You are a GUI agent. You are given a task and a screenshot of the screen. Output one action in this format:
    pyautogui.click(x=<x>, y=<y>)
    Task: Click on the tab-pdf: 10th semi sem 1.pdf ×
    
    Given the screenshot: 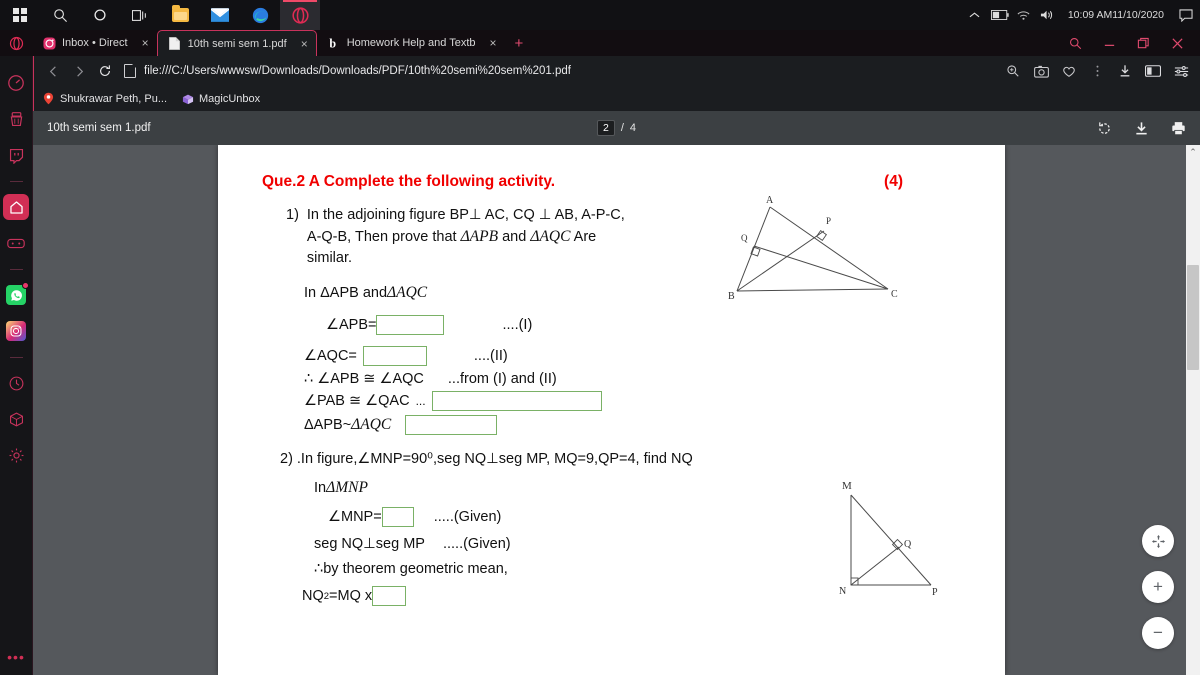 What is the action you would take?
    pyautogui.click(x=236, y=43)
    